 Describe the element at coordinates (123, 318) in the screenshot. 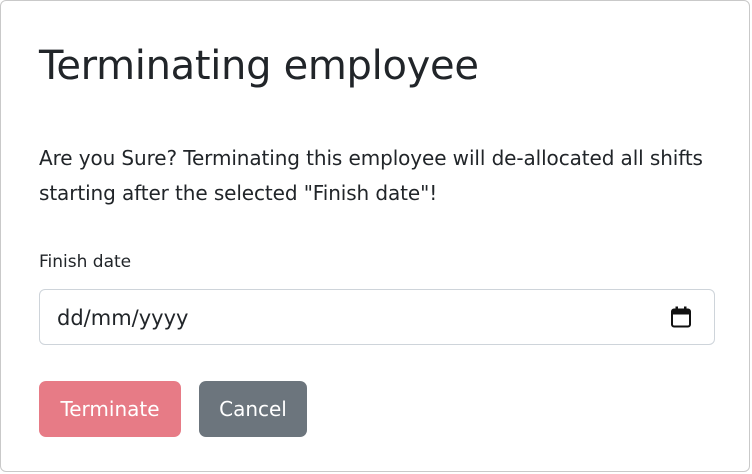

I see `finish-date-placeholder: dd/mm/yyyy` at that location.